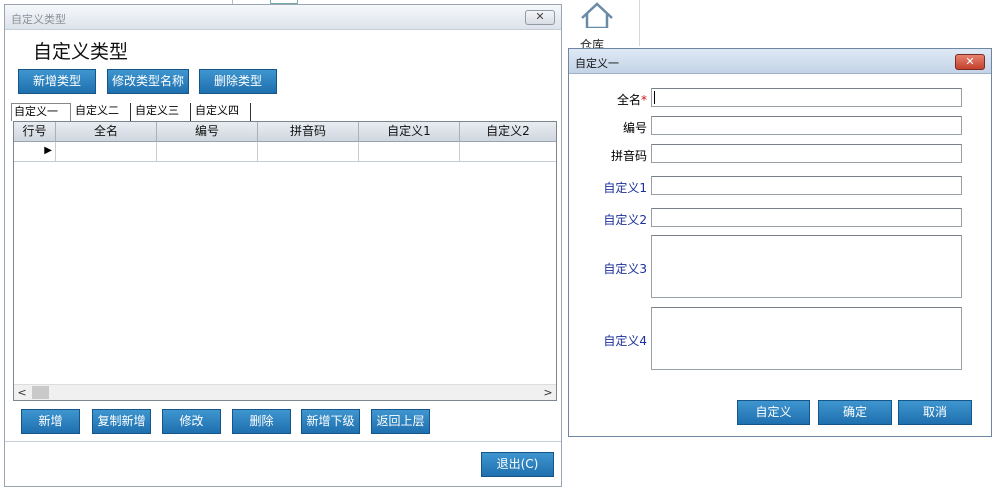 This screenshot has height=493, width=999. What do you see at coordinates (40, 392) in the screenshot?
I see `scroll-thumb` at bounding box center [40, 392].